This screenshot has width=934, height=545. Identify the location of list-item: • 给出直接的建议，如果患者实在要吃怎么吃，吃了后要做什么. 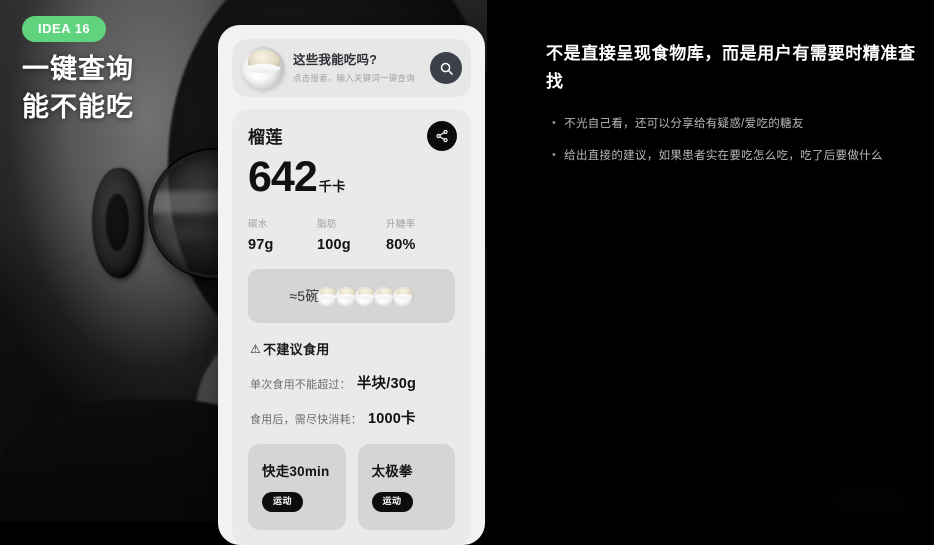
(732, 156).